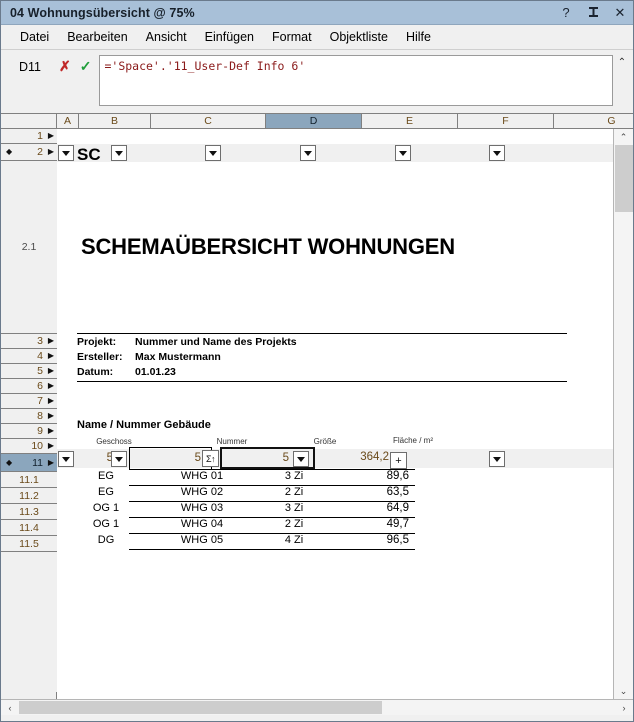 The width and height of the screenshot is (634, 722). I want to click on row-header-4: 4 ▶, so click(29, 356).